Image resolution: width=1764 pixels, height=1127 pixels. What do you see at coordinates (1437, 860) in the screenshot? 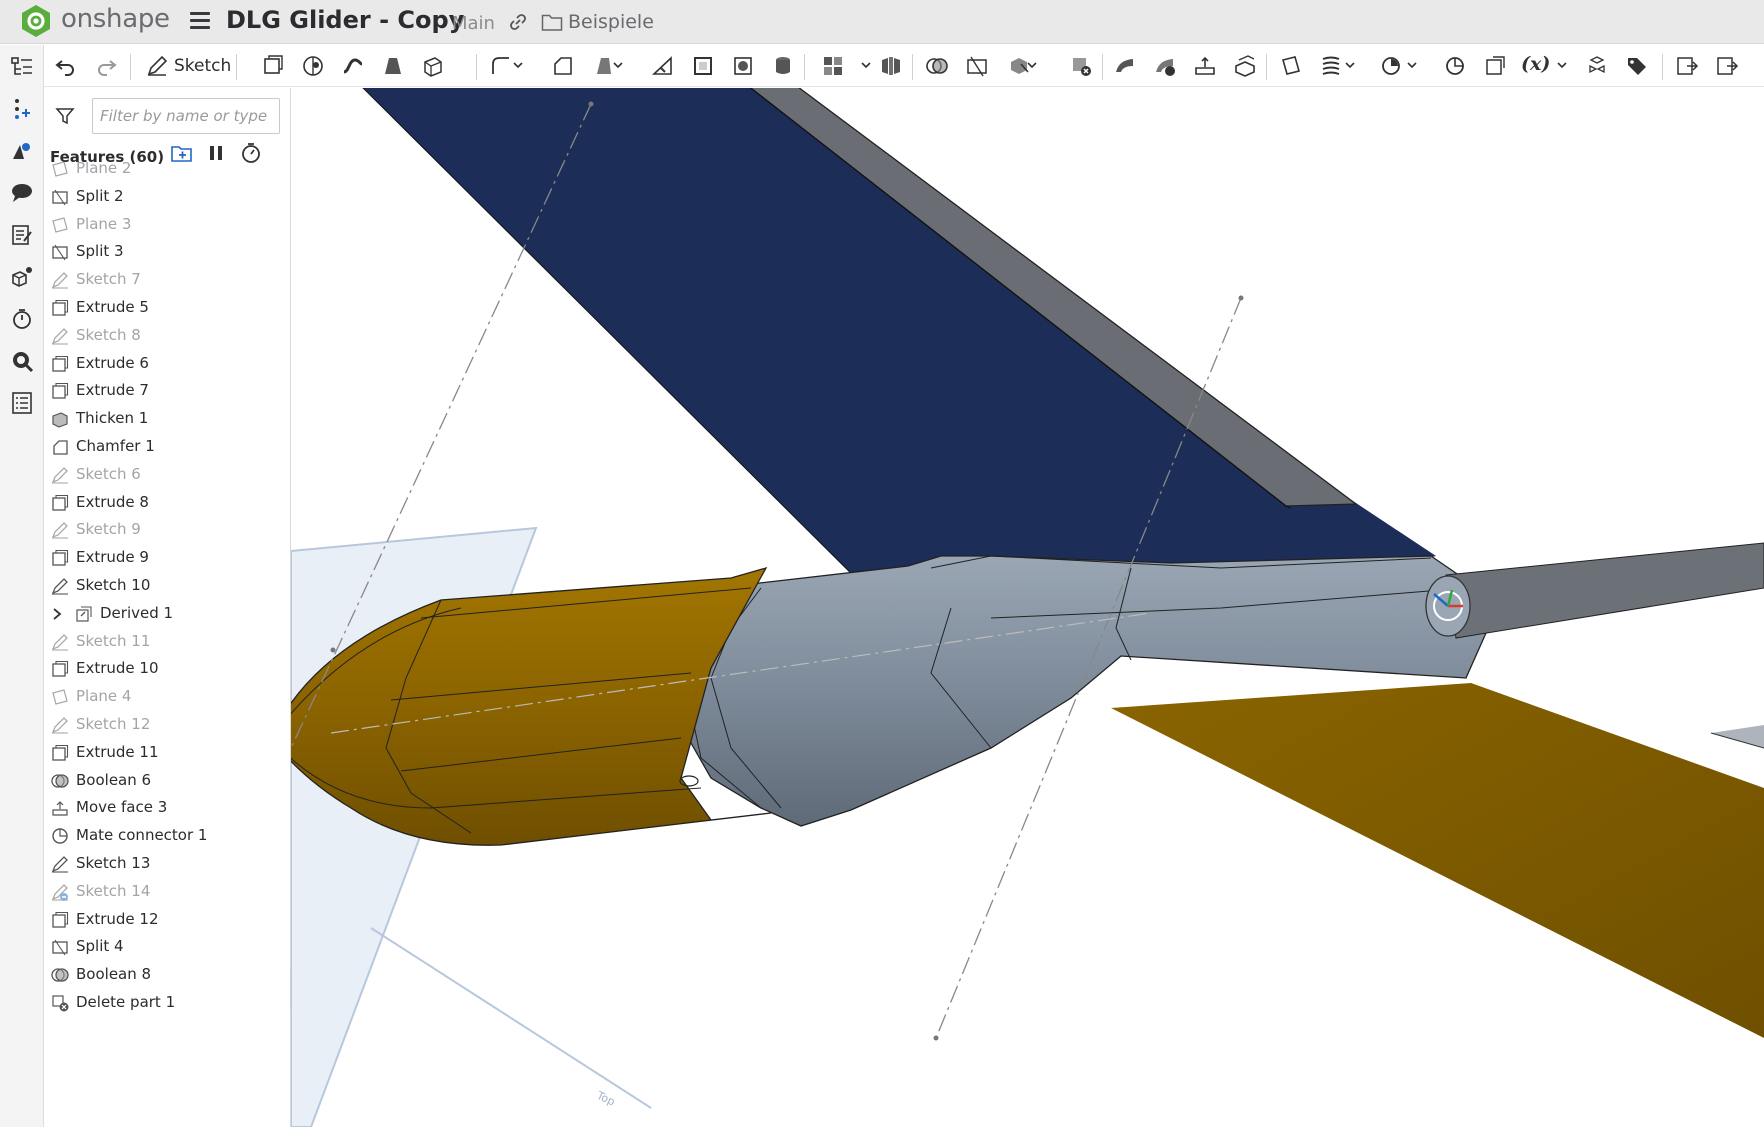
I see `wing-lower` at bounding box center [1437, 860].